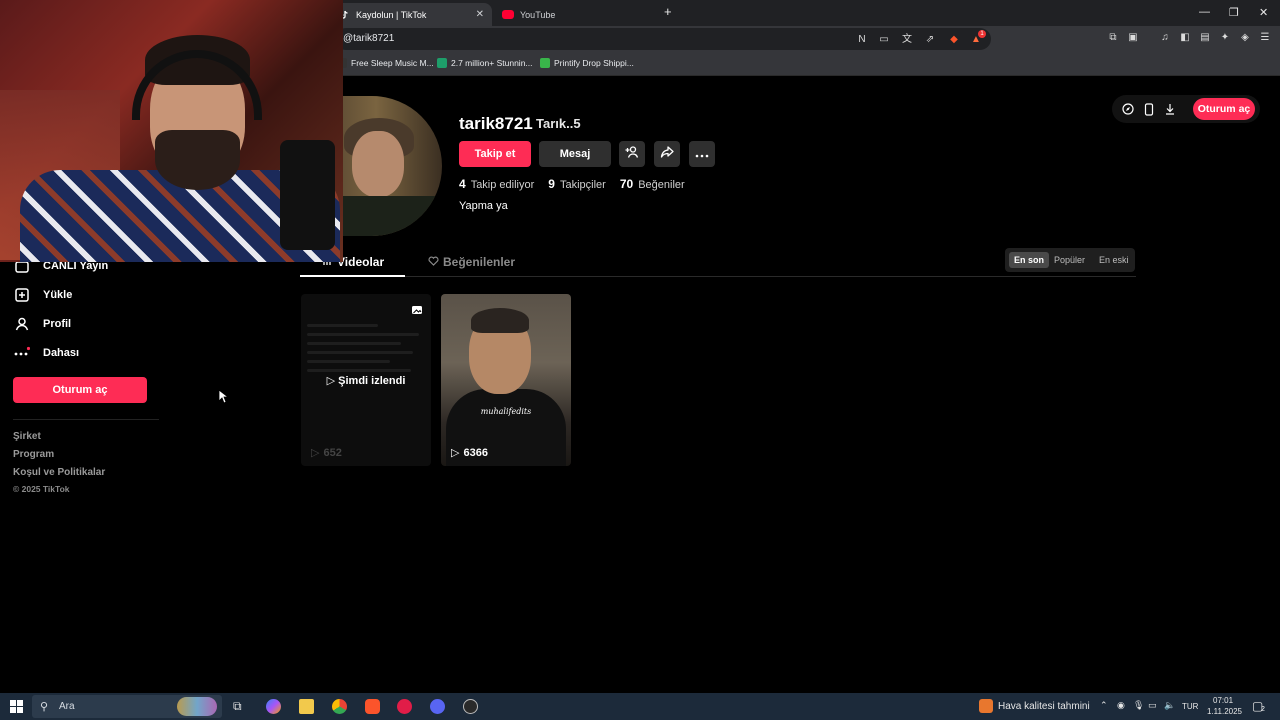  I want to click on discord-icon, so click(437, 706).